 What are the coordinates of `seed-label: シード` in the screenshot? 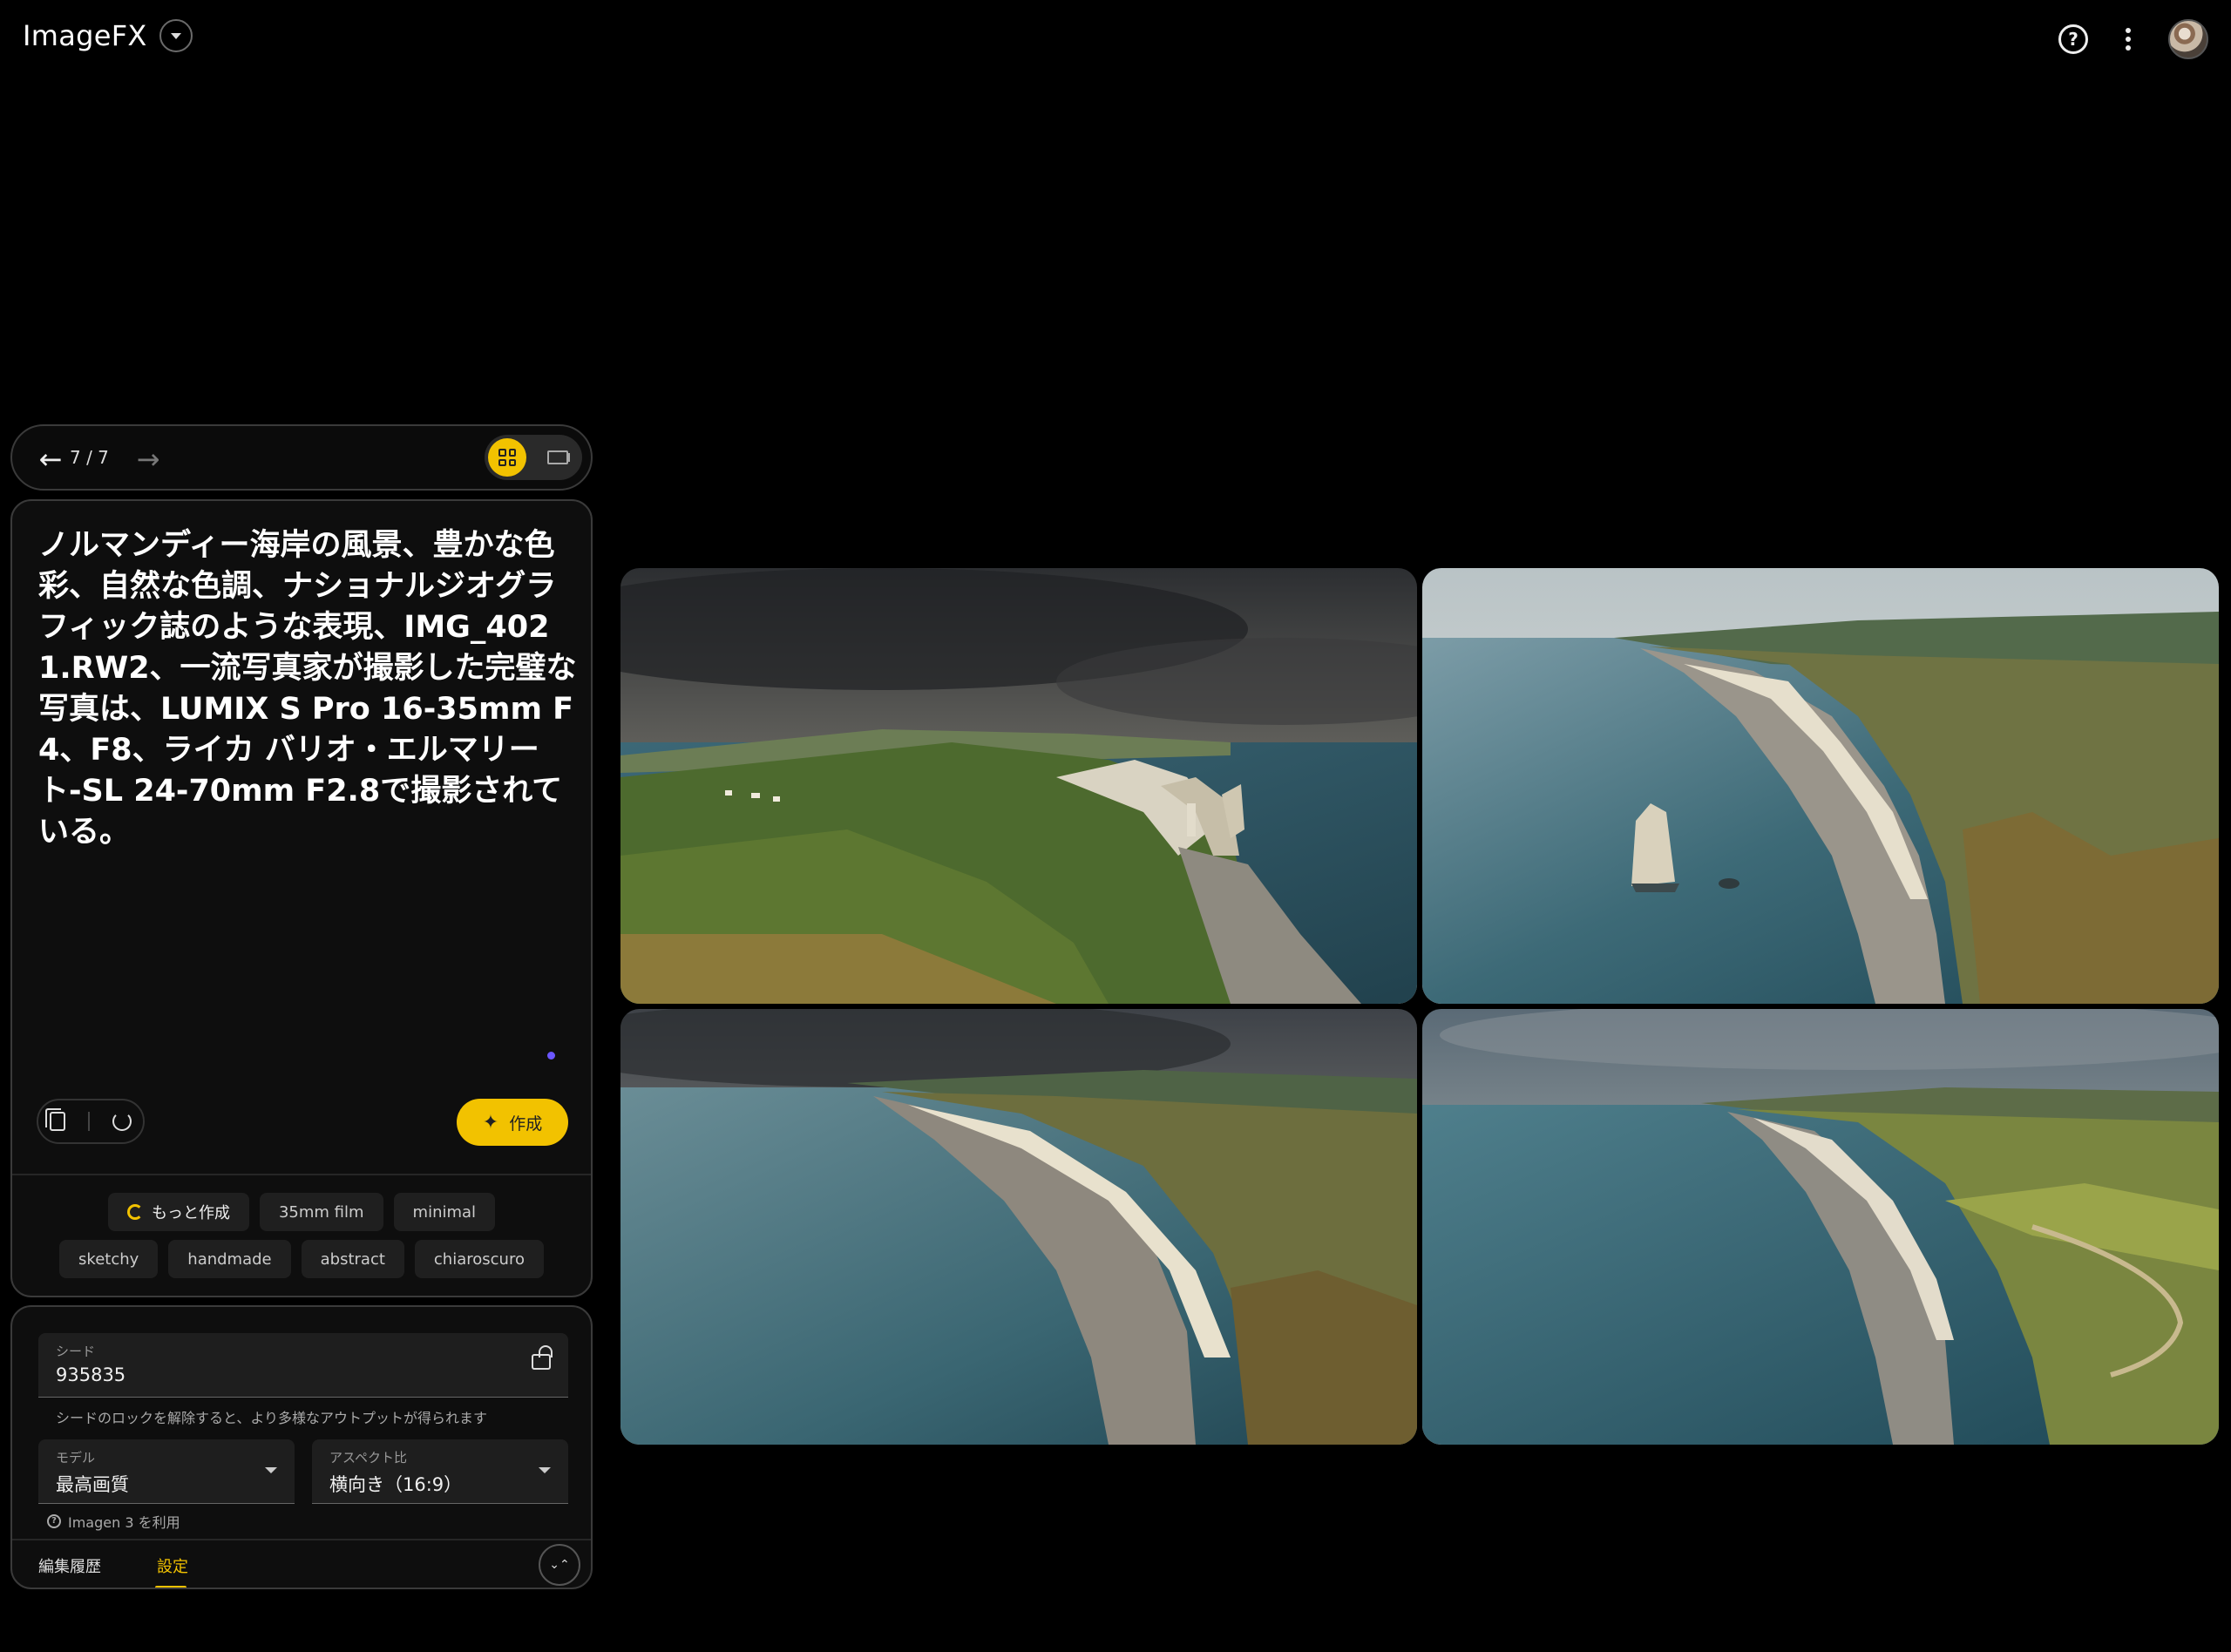 It's located at (76, 1351).